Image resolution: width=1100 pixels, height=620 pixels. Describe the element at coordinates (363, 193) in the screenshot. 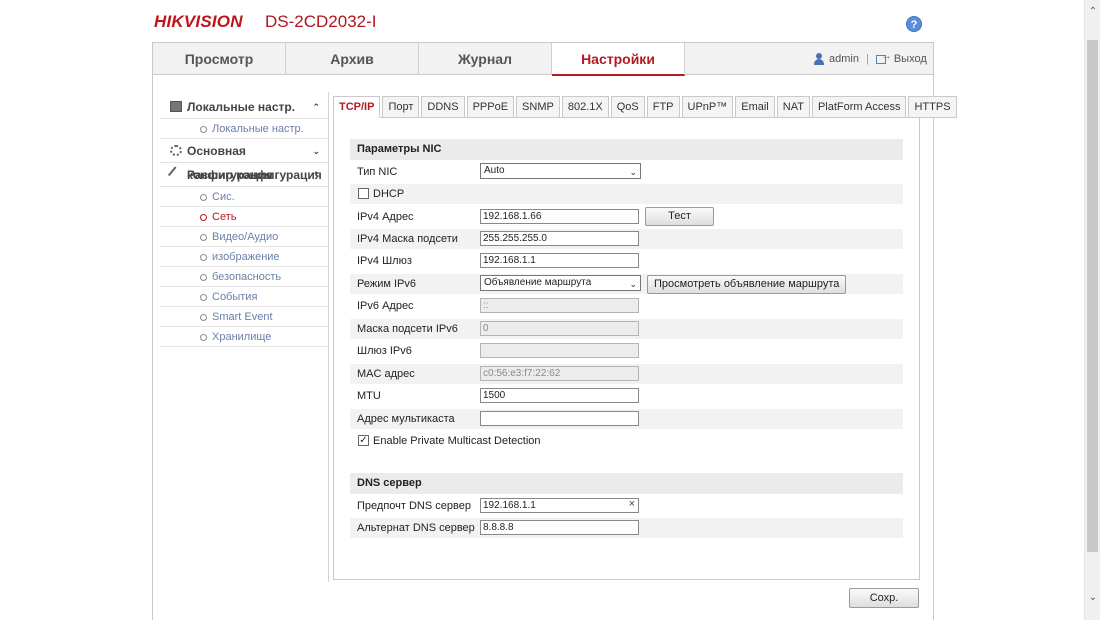

I see `dhcp-checkbox` at that location.